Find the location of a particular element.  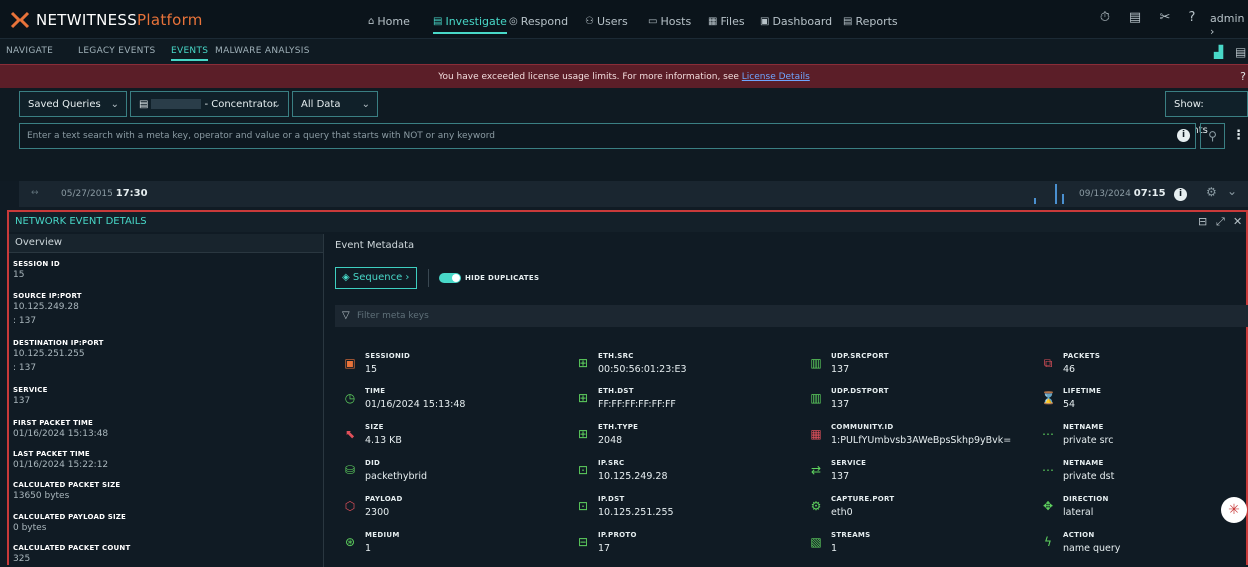

layers-icon: ◈ is located at coordinates (346, 277).